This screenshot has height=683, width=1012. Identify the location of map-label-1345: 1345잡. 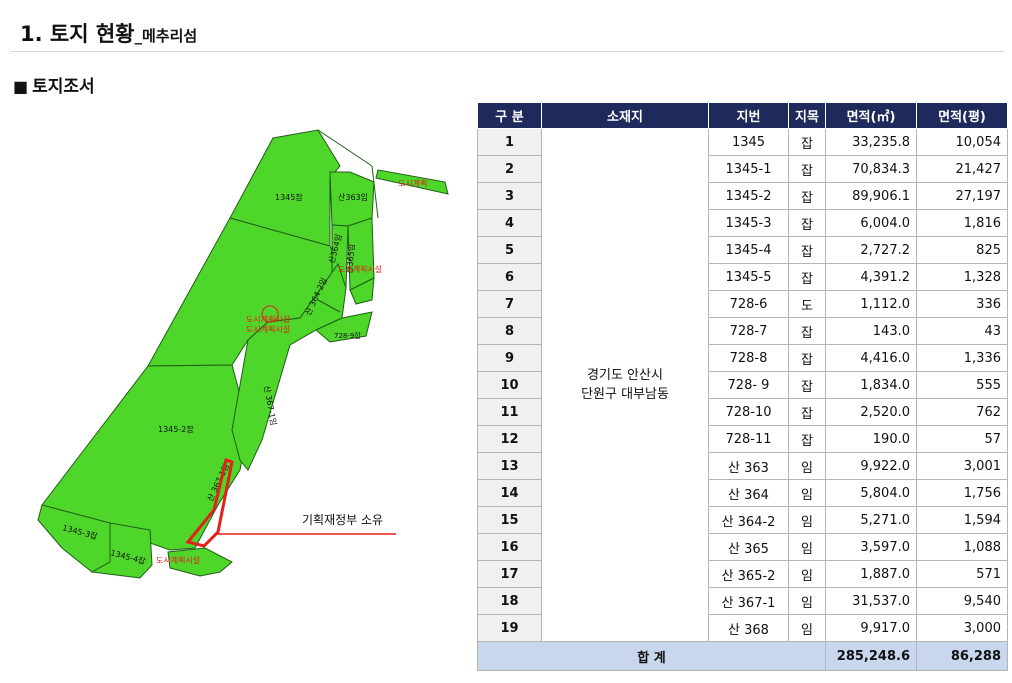
(289, 197).